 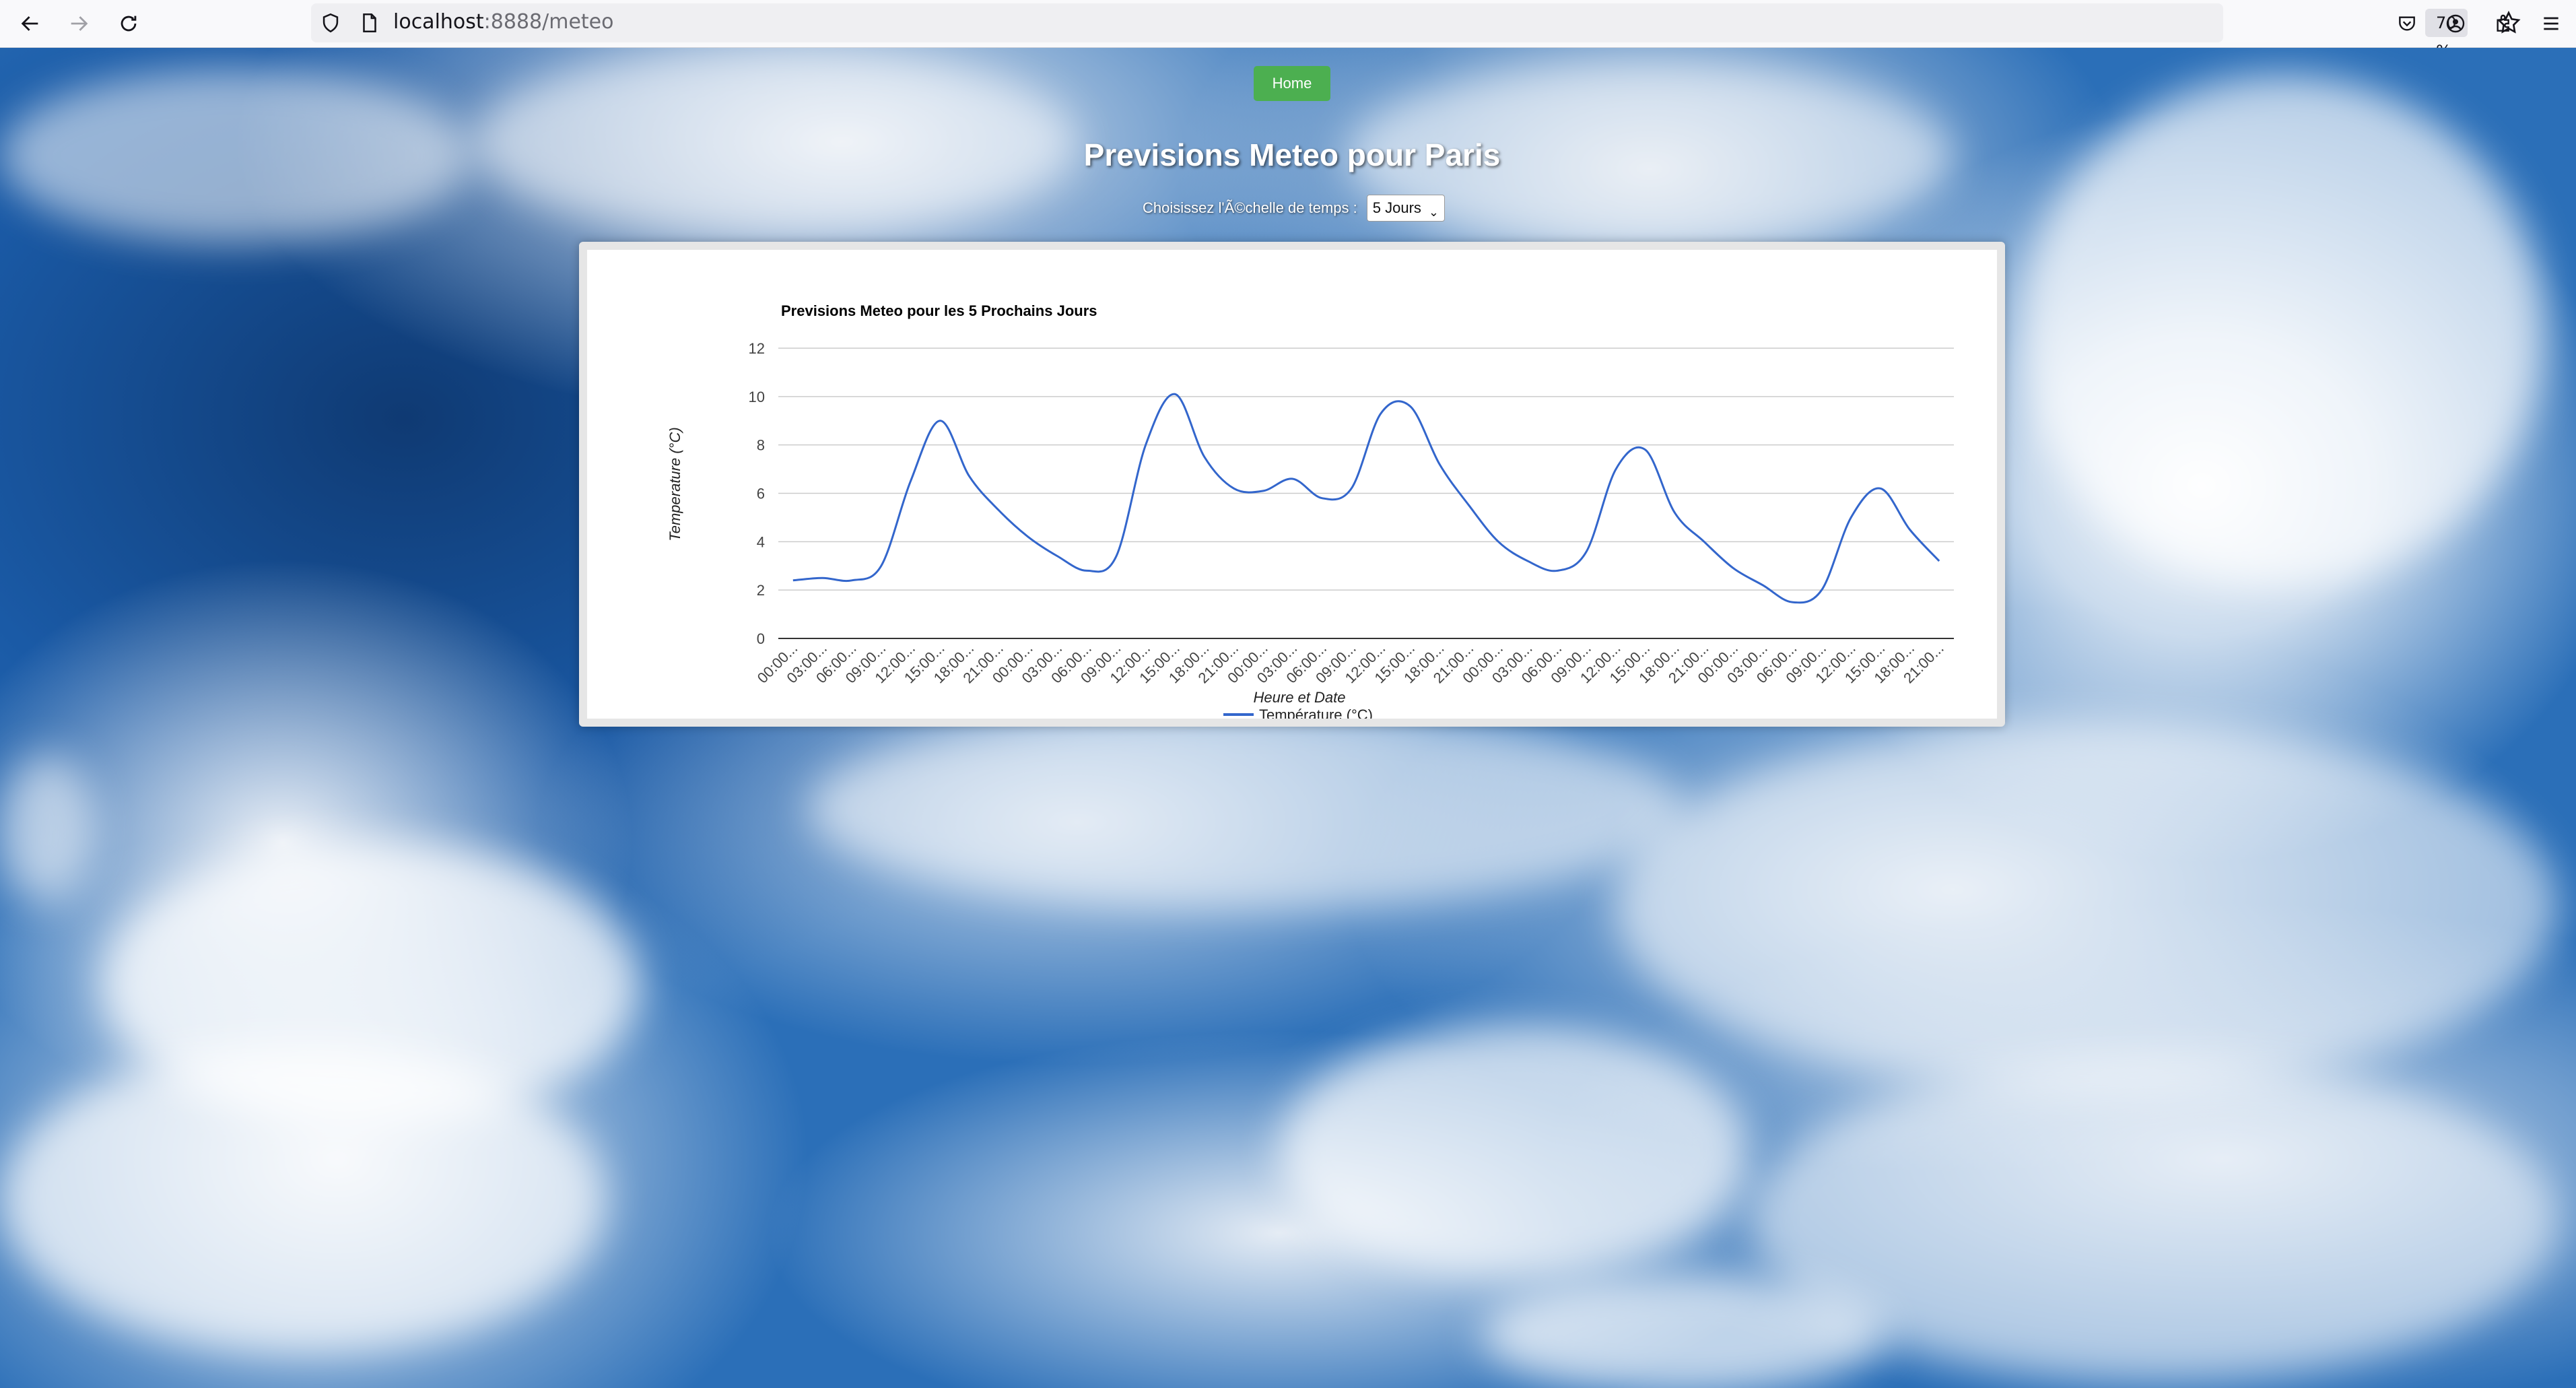 What do you see at coordinates (761, 494) in the screenshot?
I see `y-tick-label: 6` at bounding box center [761, 494].